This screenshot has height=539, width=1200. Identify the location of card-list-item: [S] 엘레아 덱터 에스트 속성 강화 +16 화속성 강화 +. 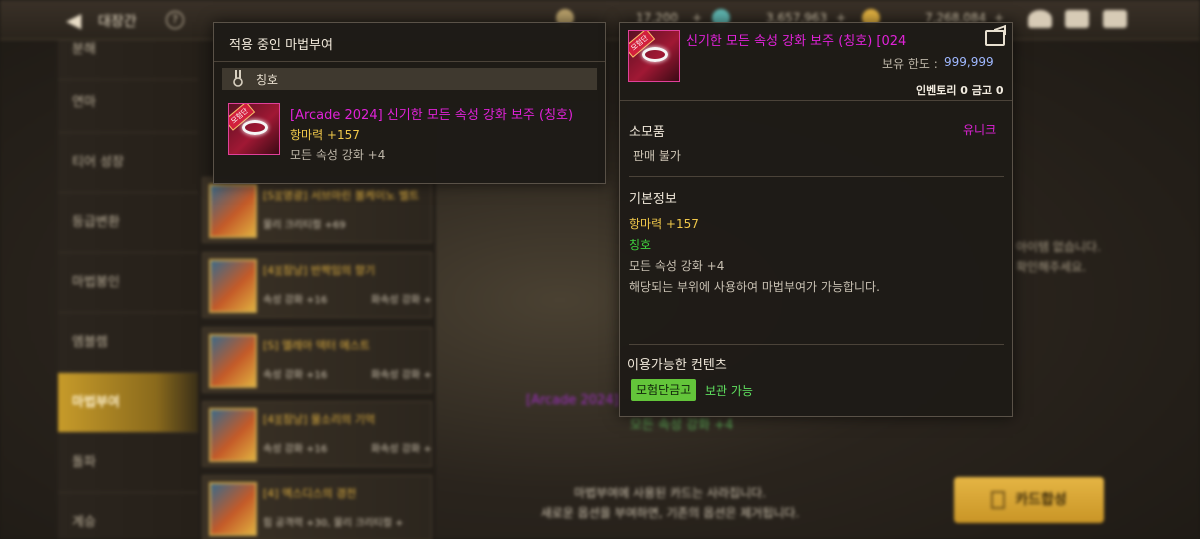
(317, 360).